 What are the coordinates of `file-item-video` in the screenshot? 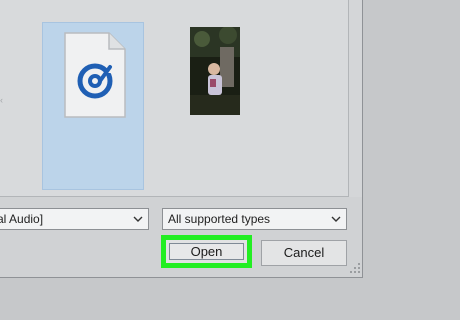 It's located at (216, 105).